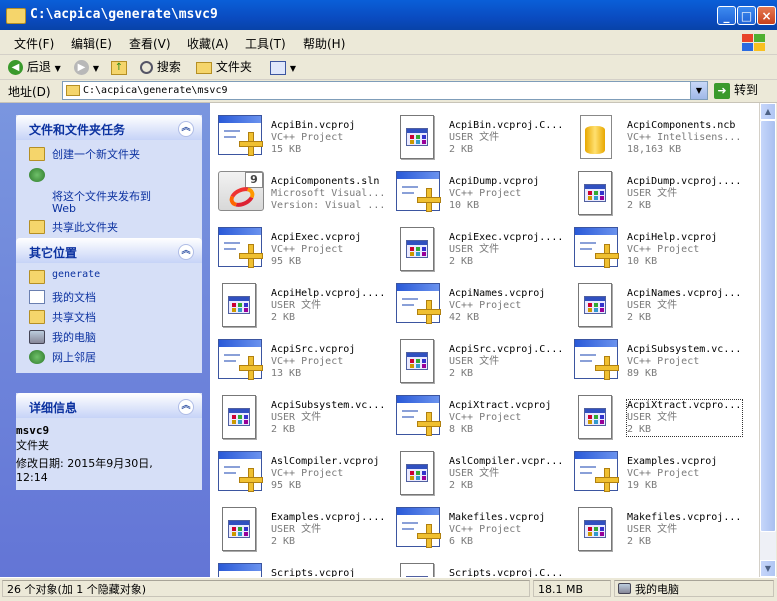 Image resolution: width=777 pixels, height=601 pixels. I want to click on file-item: AslCompiler.vcproj VC++ Project 95 KB, so click(299, 473).